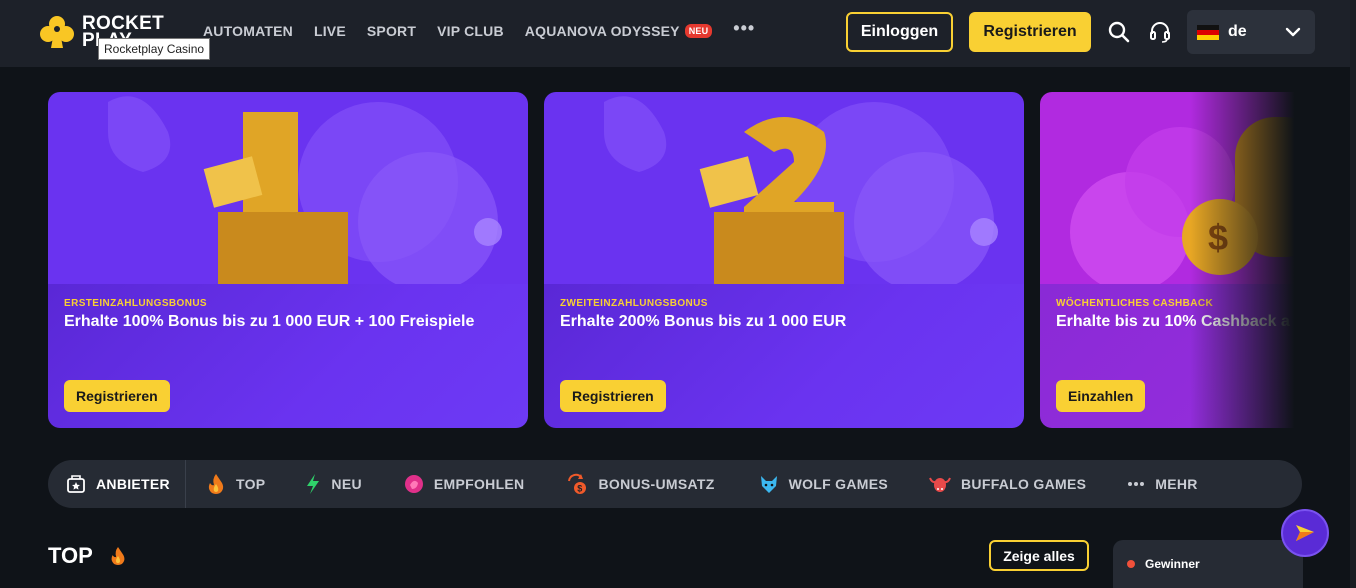 The image size is (1356, 588). Describe the element at coordinates (70, 555) in the screenshot. I see `section-title-text: TOP` at that location.